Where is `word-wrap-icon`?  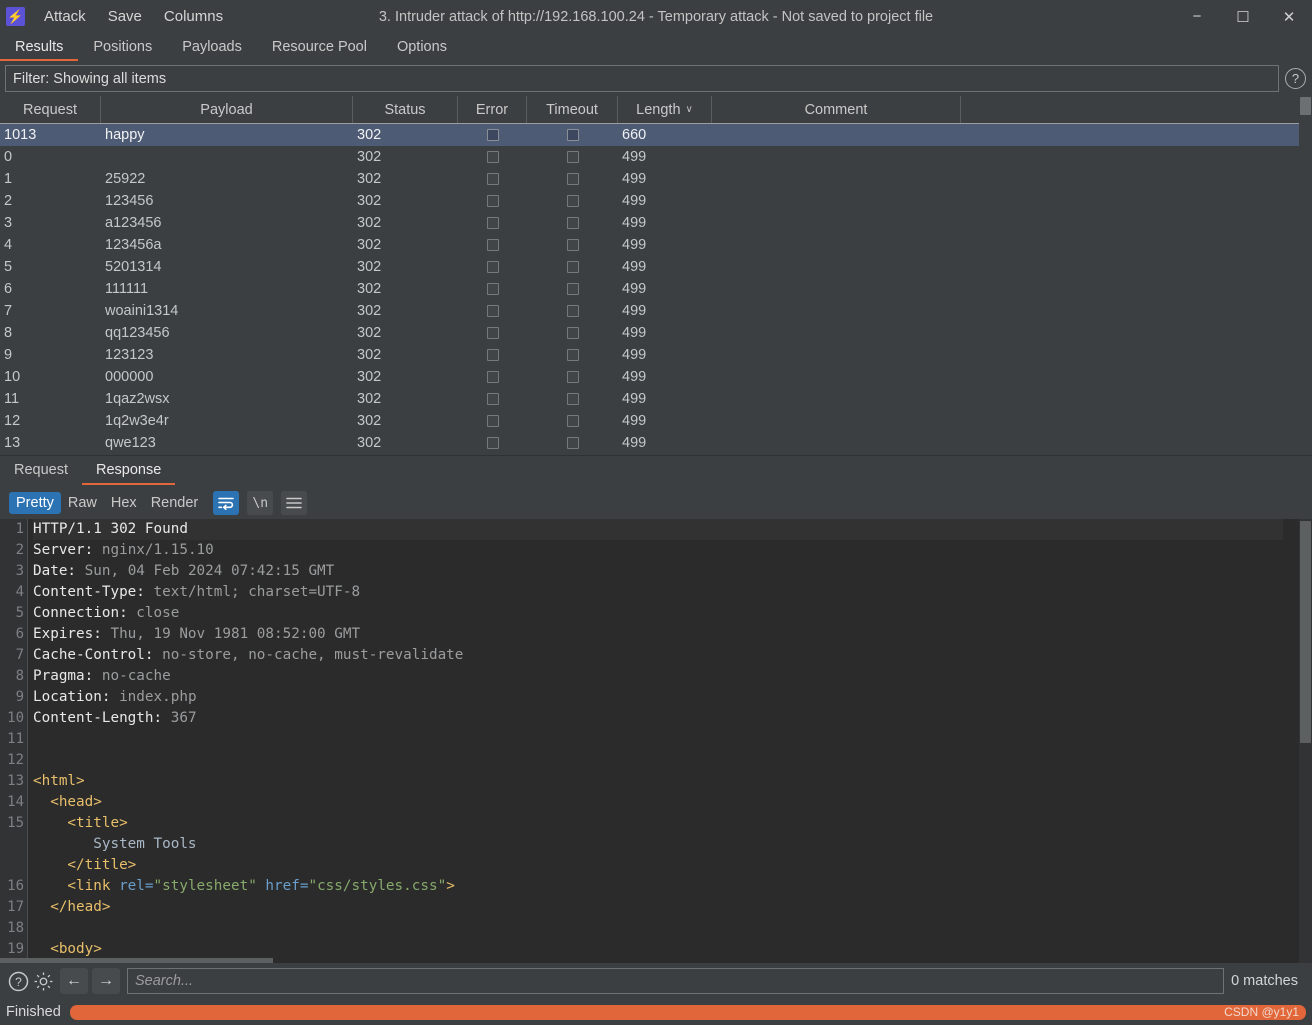
word-wrap-icon is located at coordinates (226, 503).